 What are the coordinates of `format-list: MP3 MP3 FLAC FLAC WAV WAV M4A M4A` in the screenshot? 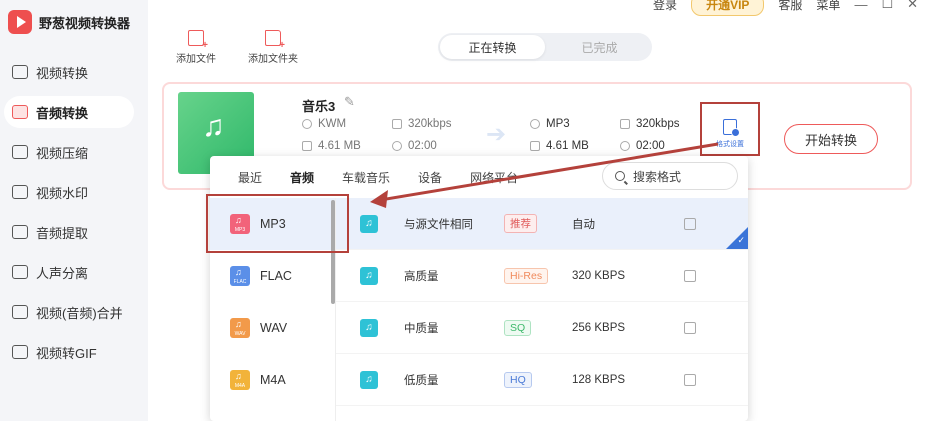 It's located at (273, 309).